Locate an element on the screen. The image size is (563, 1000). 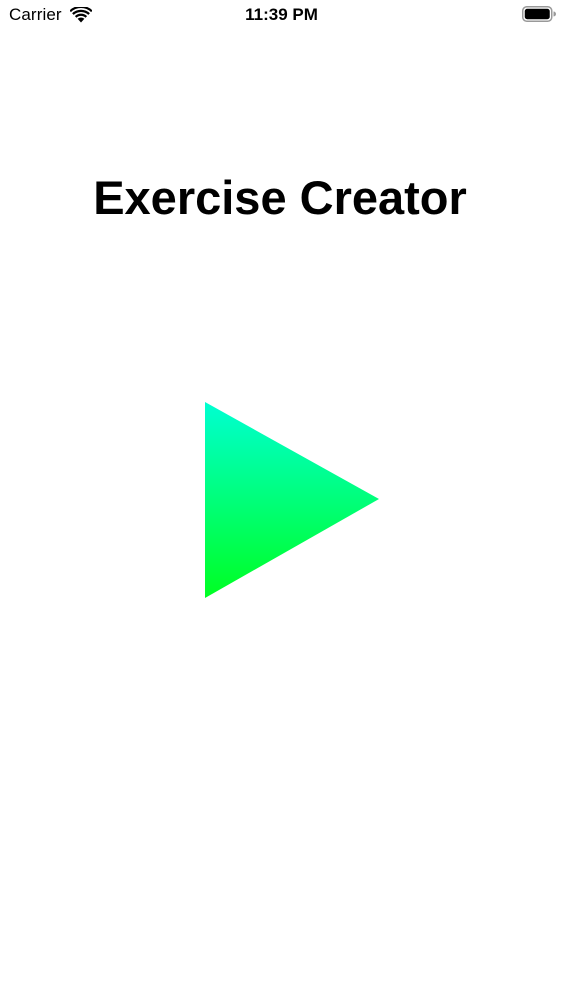
status-bar: Carrier 11:39 PM is located at coordinates (281, 15).